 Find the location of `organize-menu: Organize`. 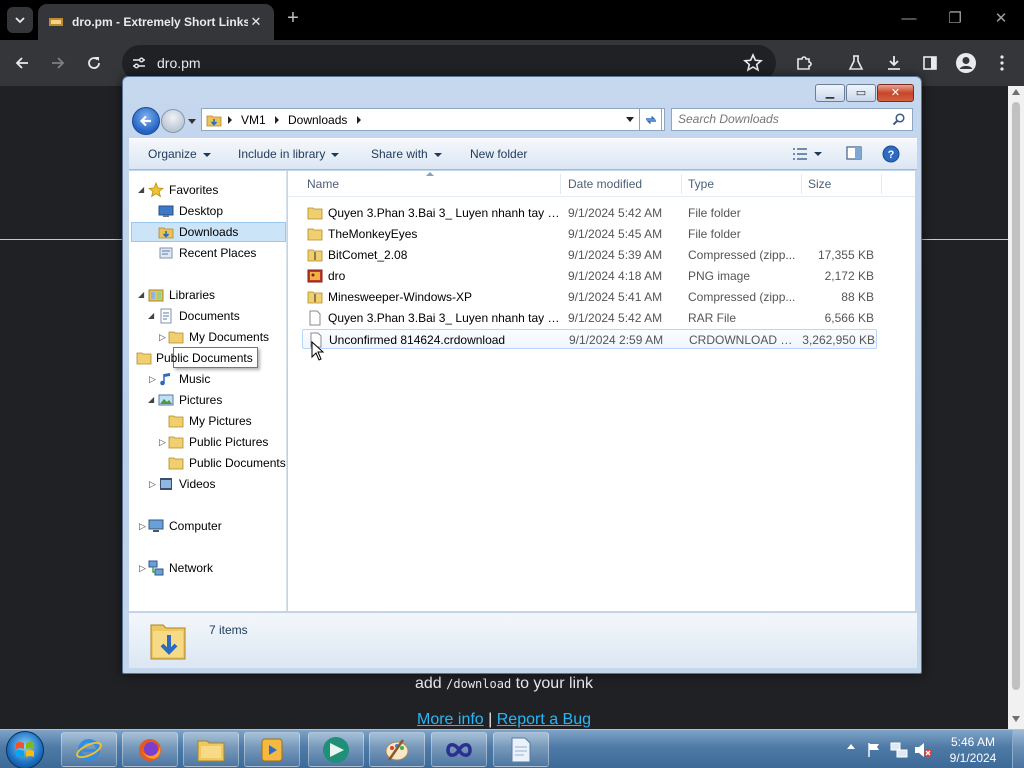

organize-menu: Organize is located at coordinates (179, 154).